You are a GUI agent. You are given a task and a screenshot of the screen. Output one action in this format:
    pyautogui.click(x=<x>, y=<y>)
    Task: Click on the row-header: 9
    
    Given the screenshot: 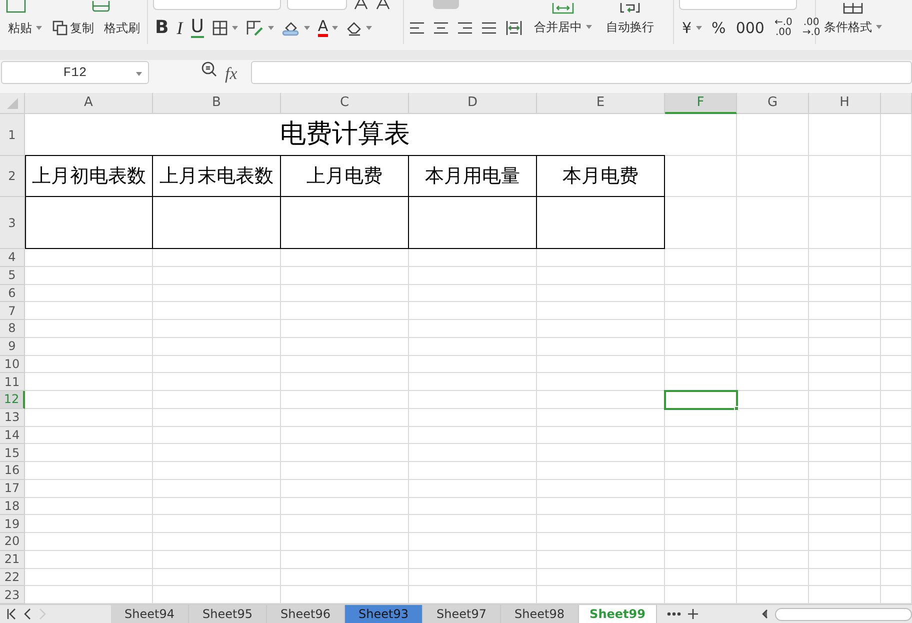 What is the action you would take?
    pyautogui.click(x=12, y=347)
    